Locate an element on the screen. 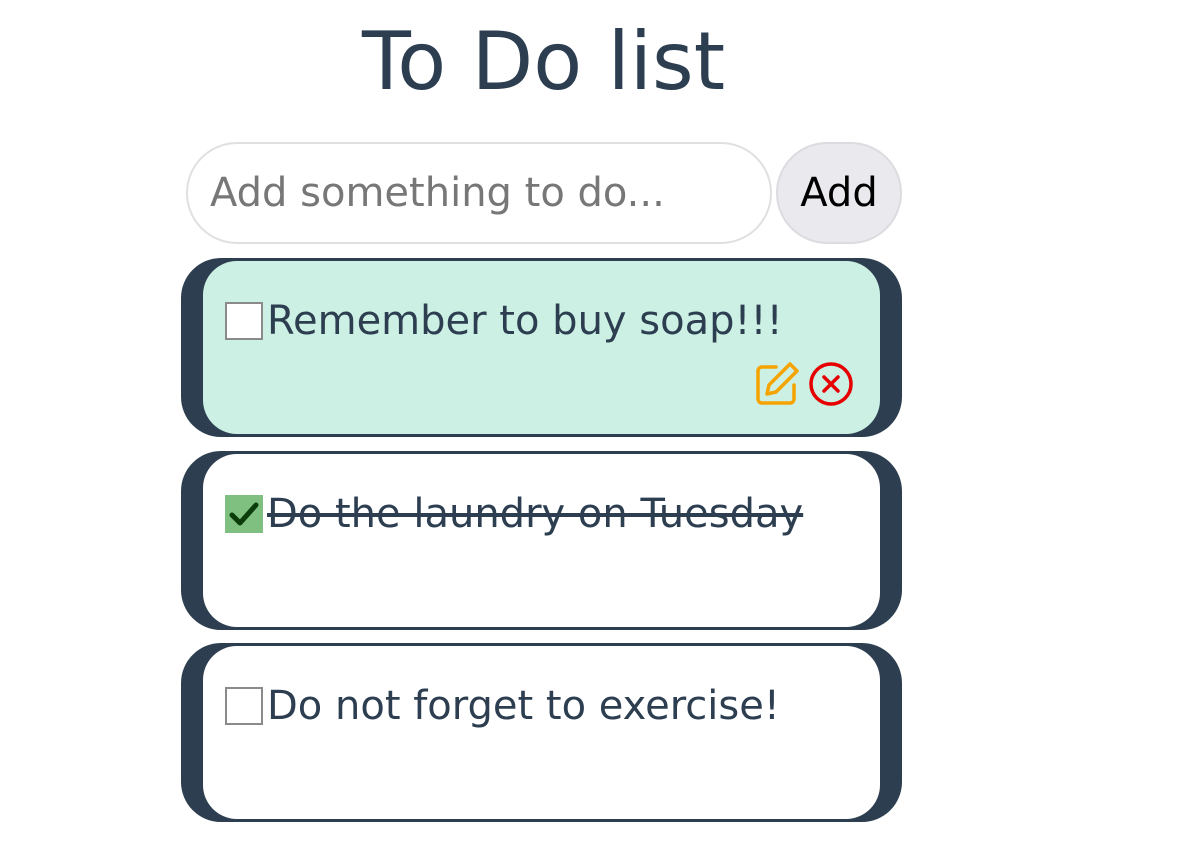  todo-text: Do the laundry on Tuesday is located at coordinates (535, 514).